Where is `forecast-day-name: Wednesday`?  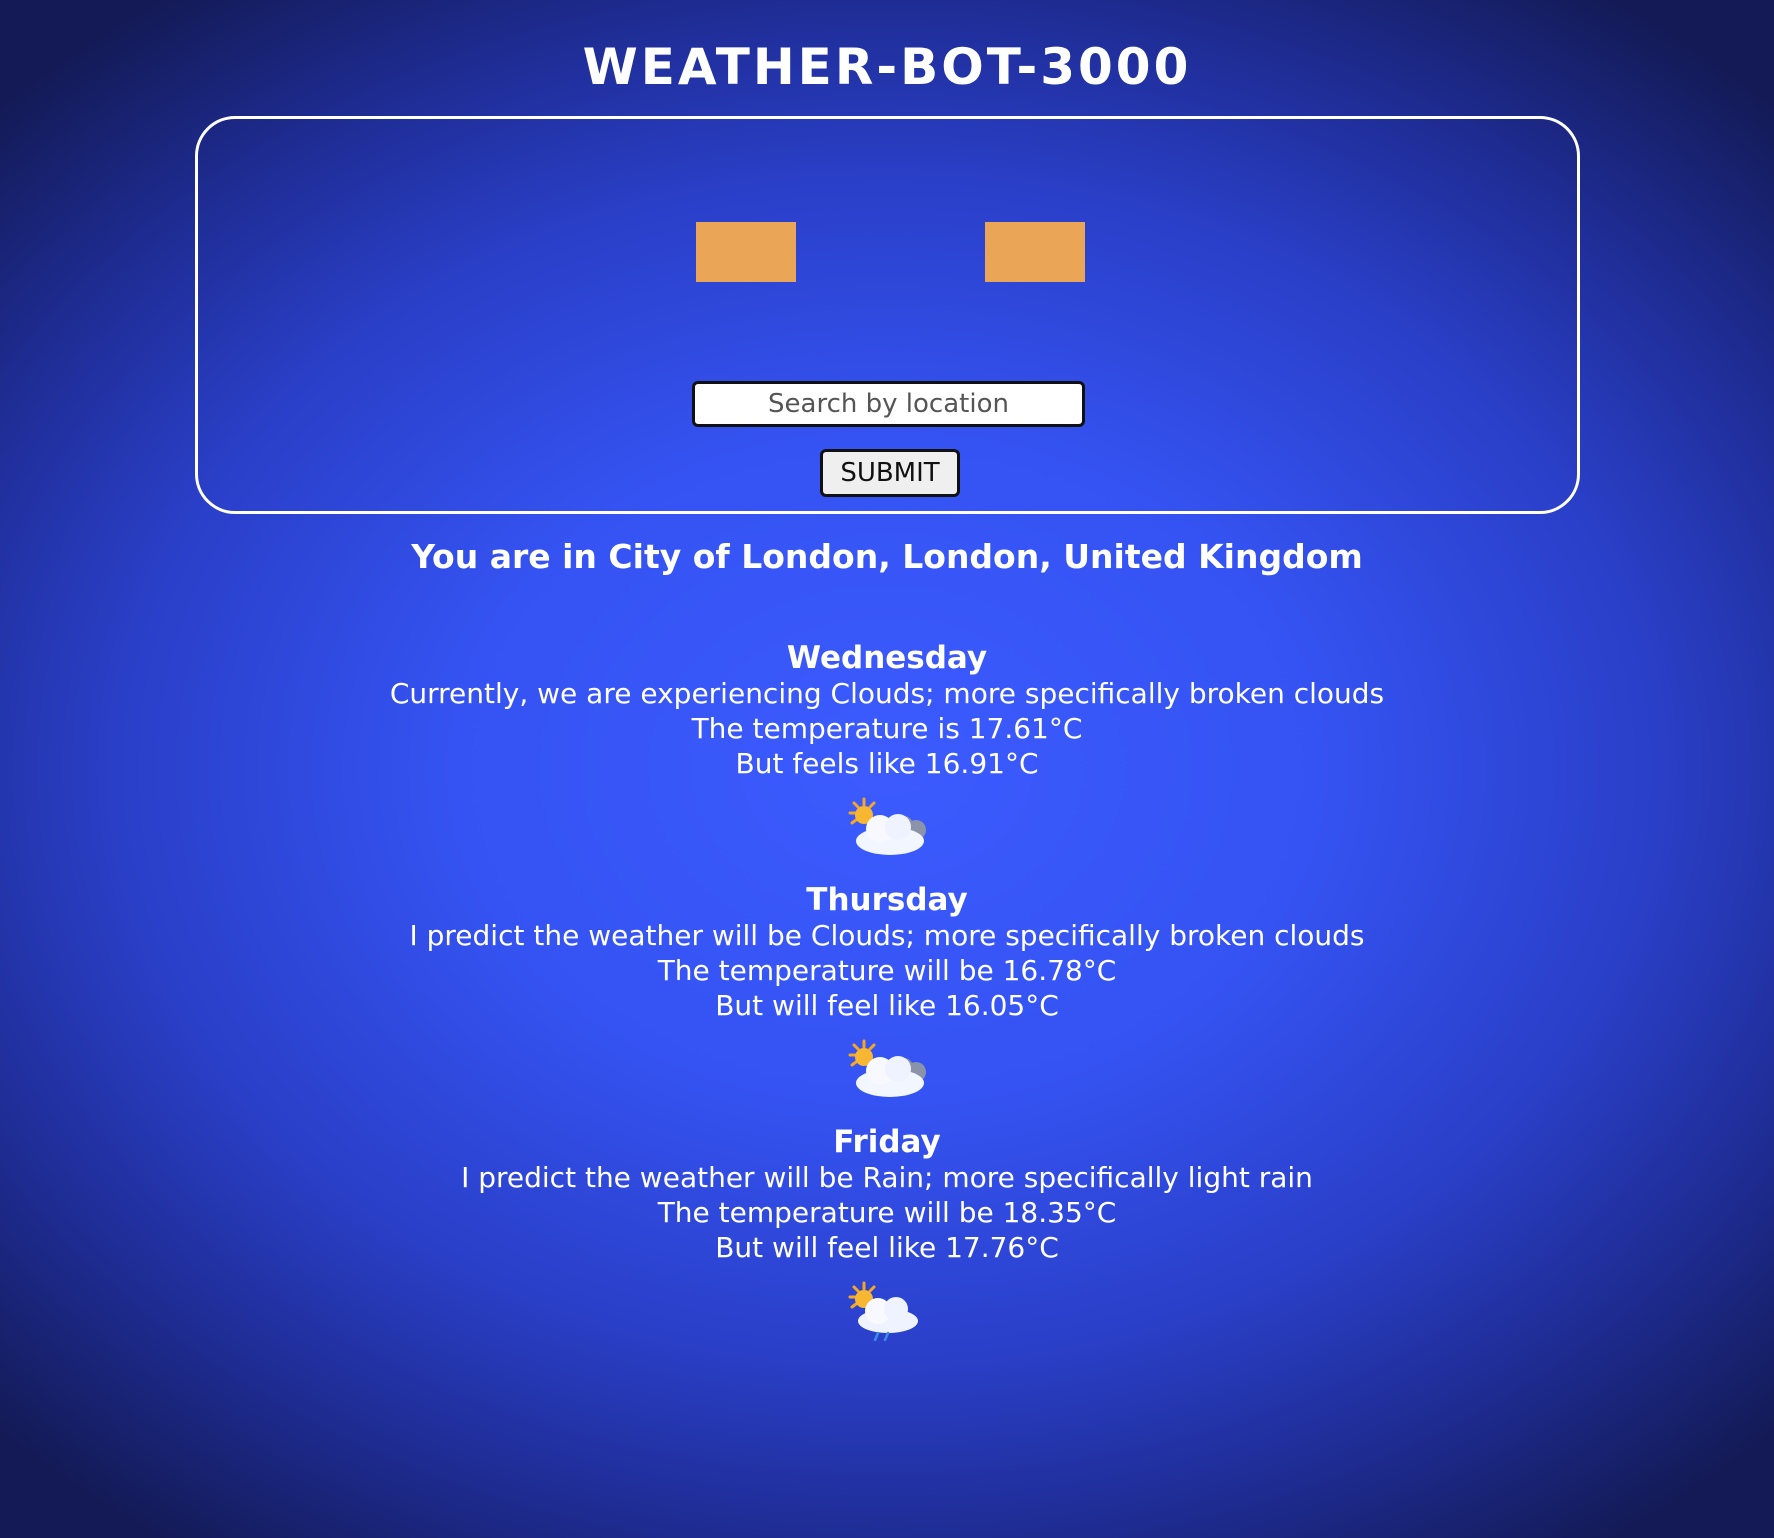
forecast-day-name: Wednesday is located at coordinates (887, 658).